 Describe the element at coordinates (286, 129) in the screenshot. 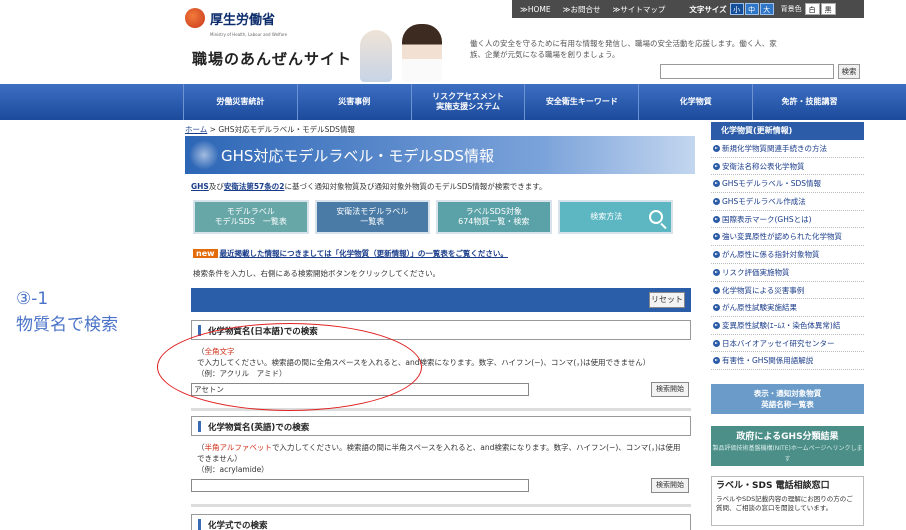

I see `breadcrumb-current: GHS対応モデルラベル・モデルSDS情報` at that location.